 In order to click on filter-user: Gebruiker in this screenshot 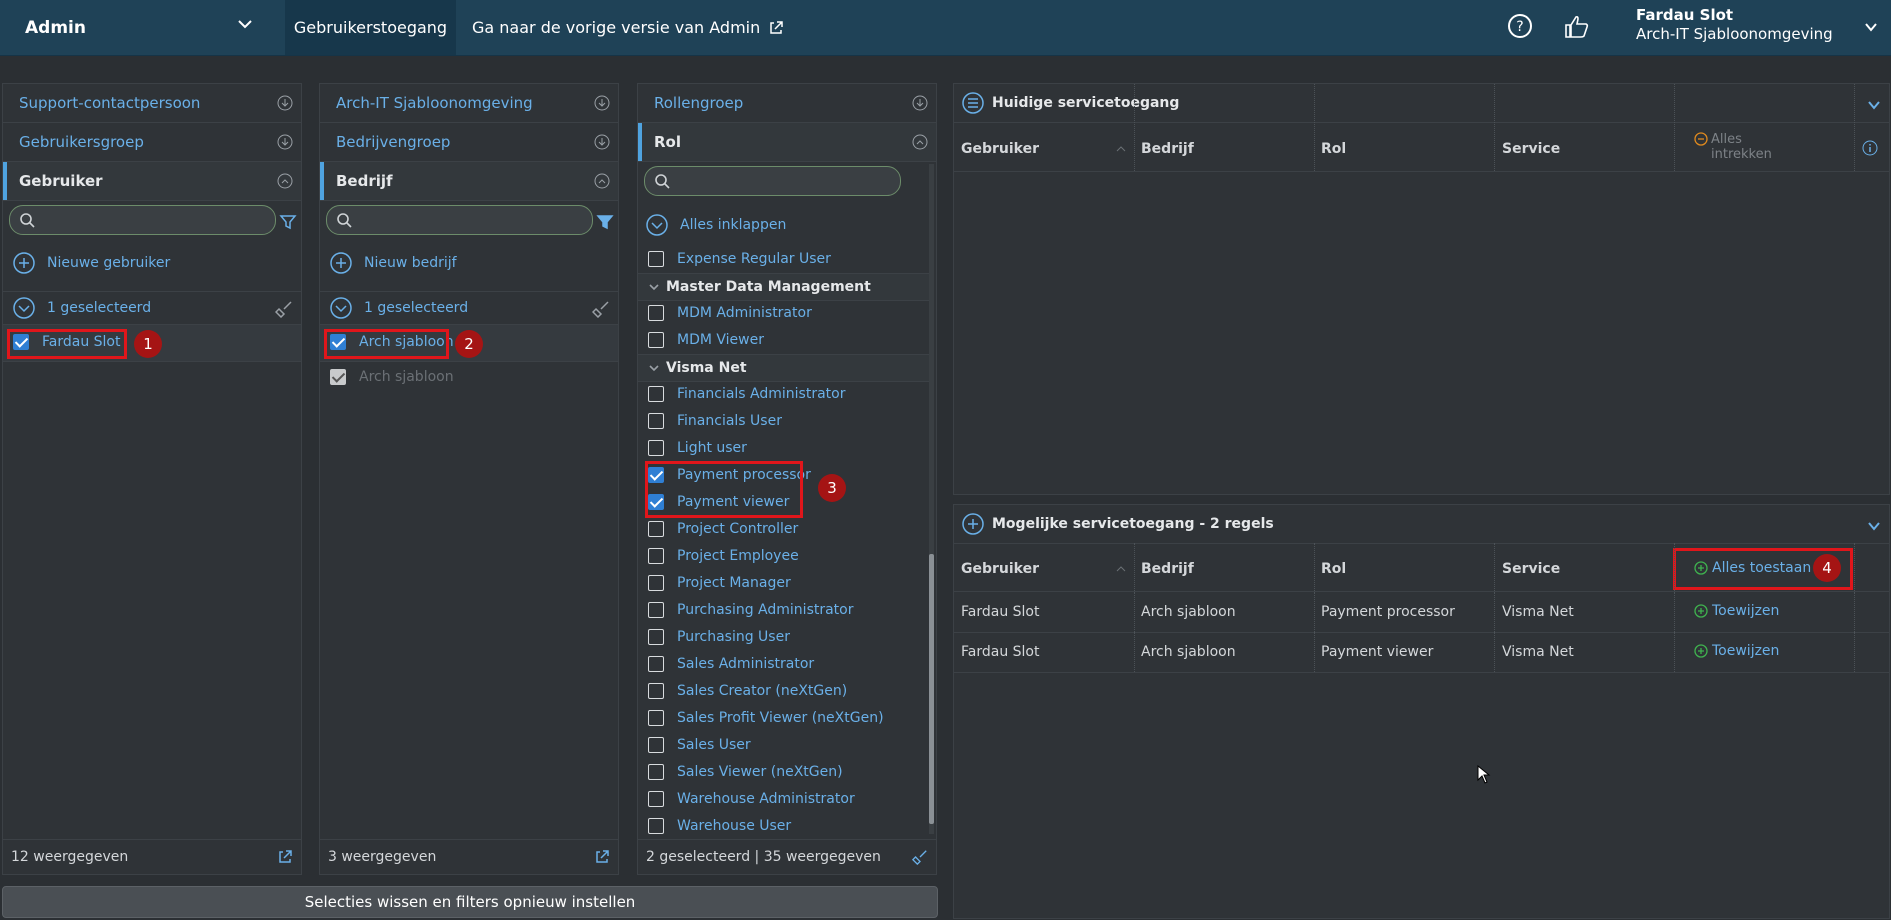, I will do `click(152, 181)`.